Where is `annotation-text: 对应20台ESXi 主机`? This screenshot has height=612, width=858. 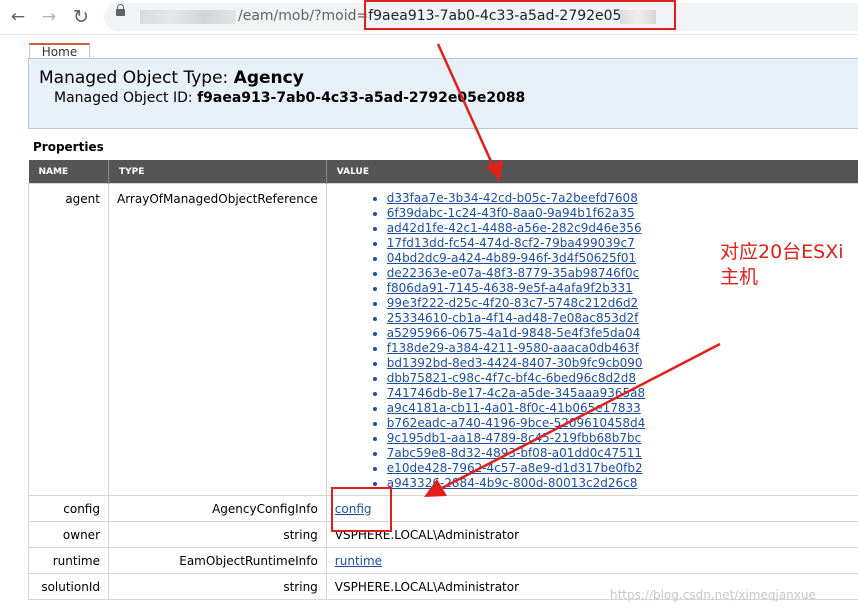 annotation-text: 对应20台ESXi 主机 is located at coordinates (787, 265).